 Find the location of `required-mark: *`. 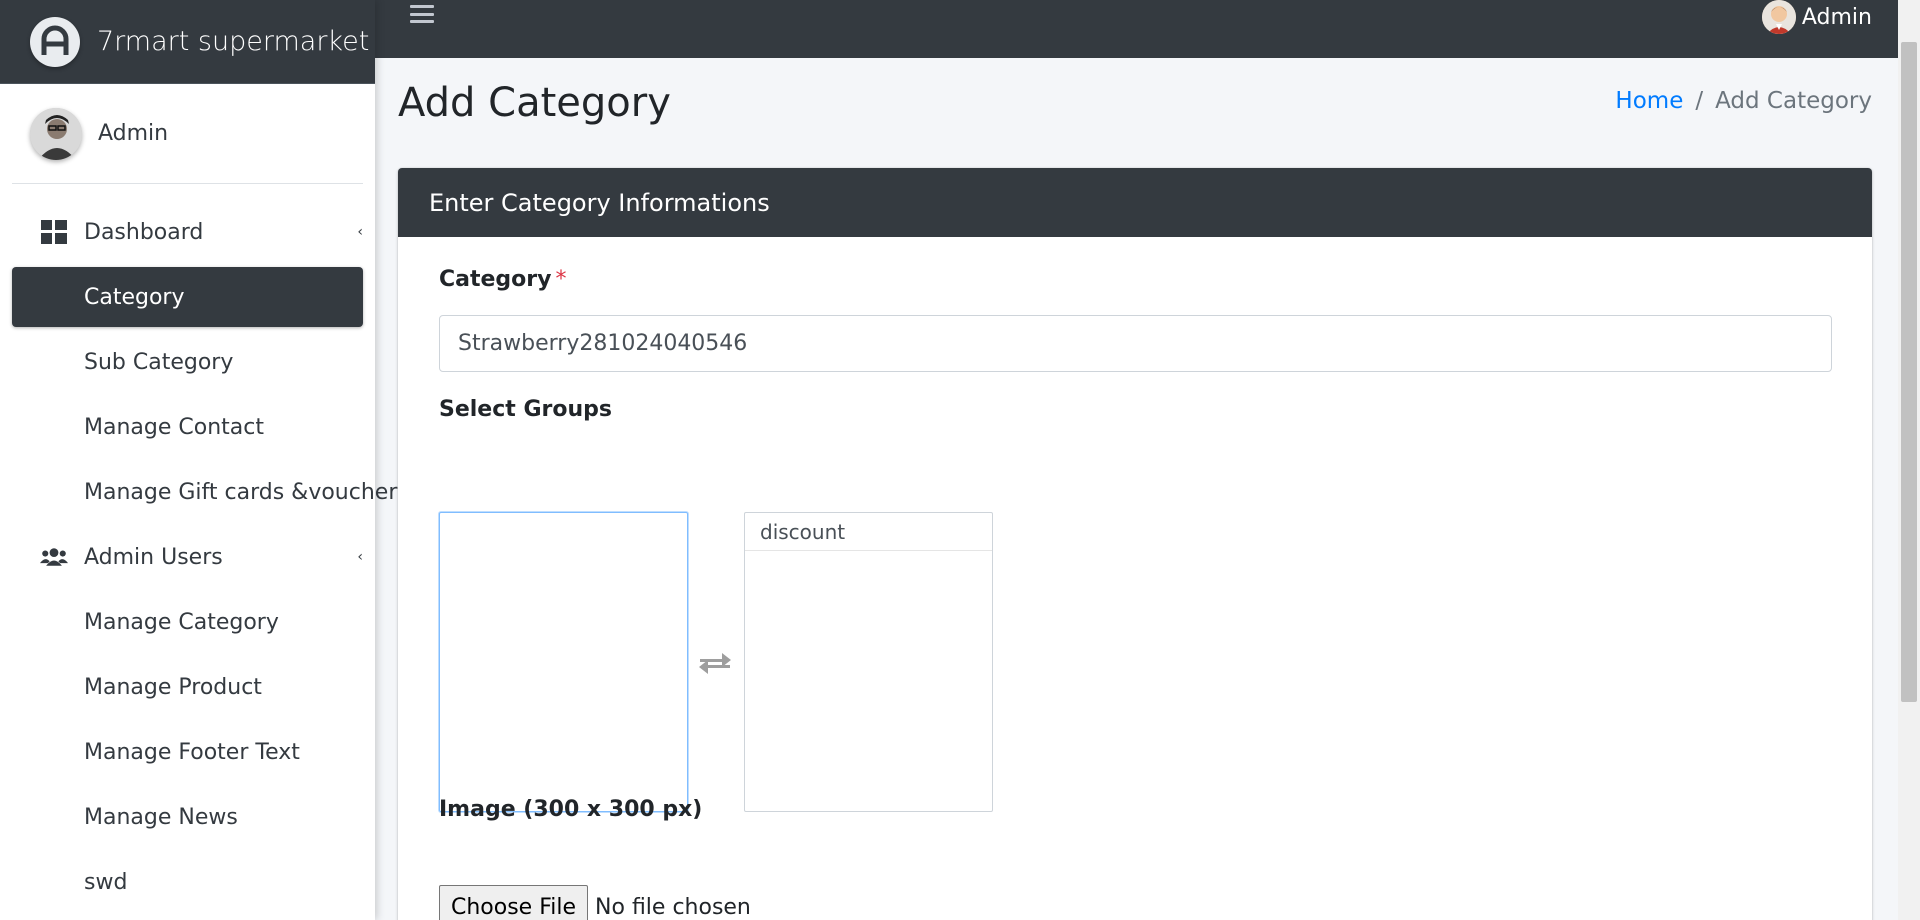

required-mark: * is located at coordinates (561, 279).